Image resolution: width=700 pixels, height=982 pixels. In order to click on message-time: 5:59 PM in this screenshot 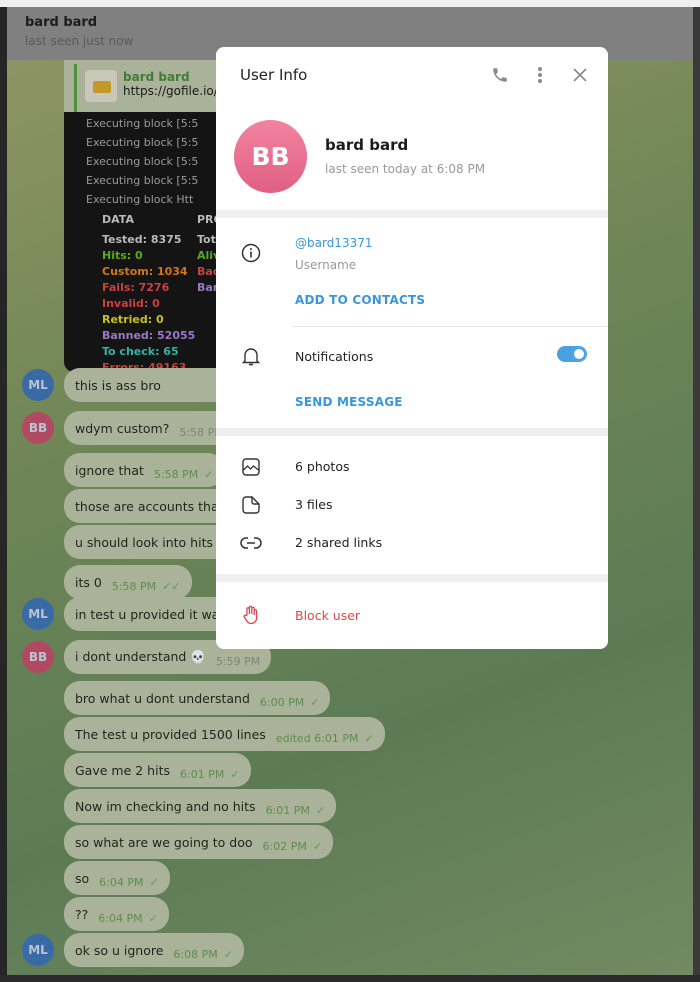, I will do `click(238, 661)`.